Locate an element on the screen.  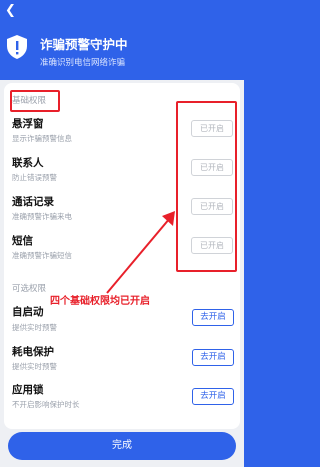
item-sub-autostart: 提供实时预警 is located at coordinates (34, 327).